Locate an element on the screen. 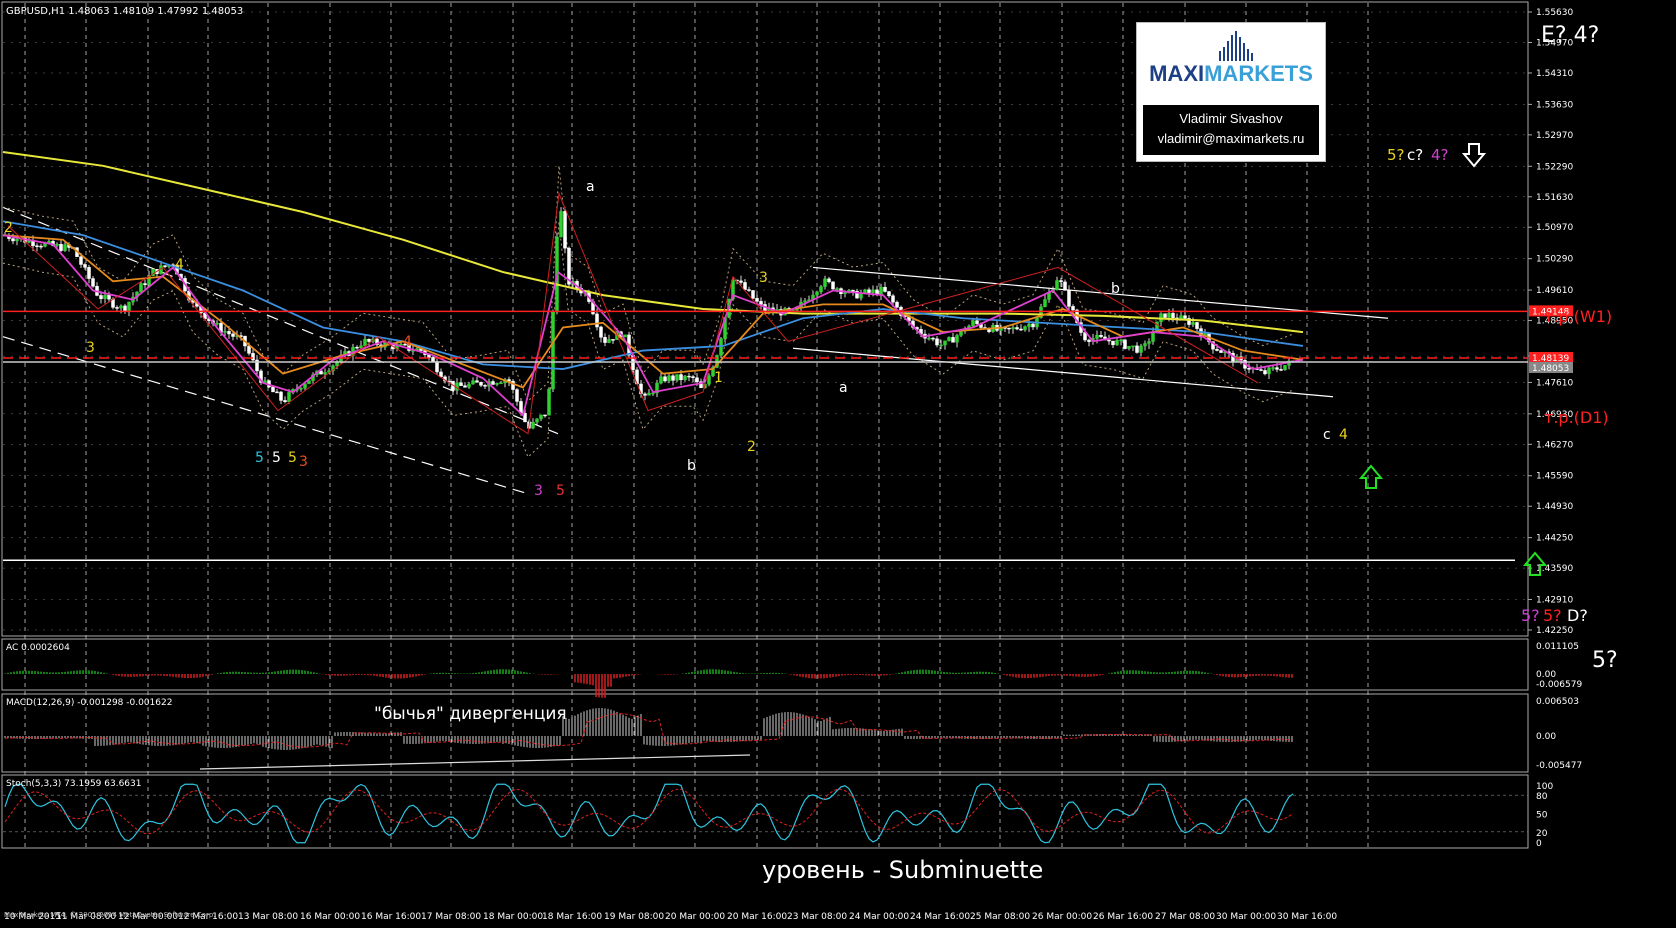 This screenshot has height=928, width=1676. price-tick-label: 1.44930 is located at coordinates (1554, 507).